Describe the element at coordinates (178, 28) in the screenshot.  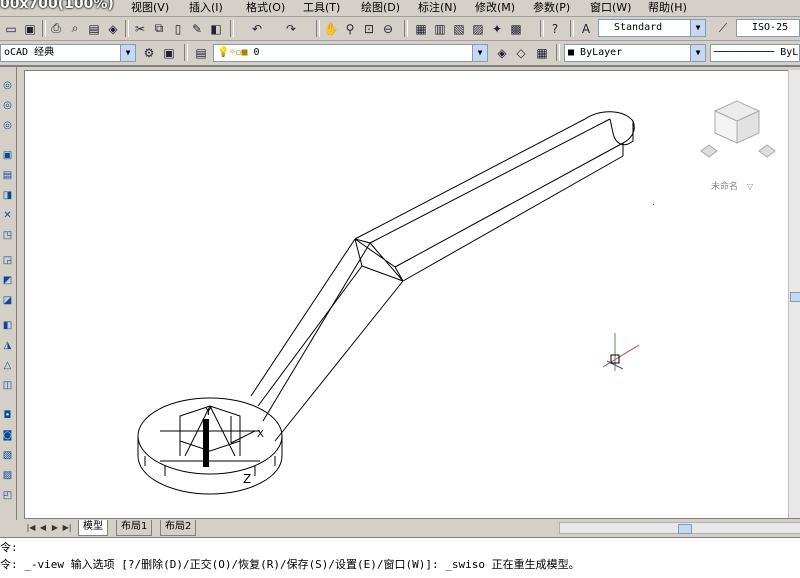
I see `paste-icon: ▯` at that location.